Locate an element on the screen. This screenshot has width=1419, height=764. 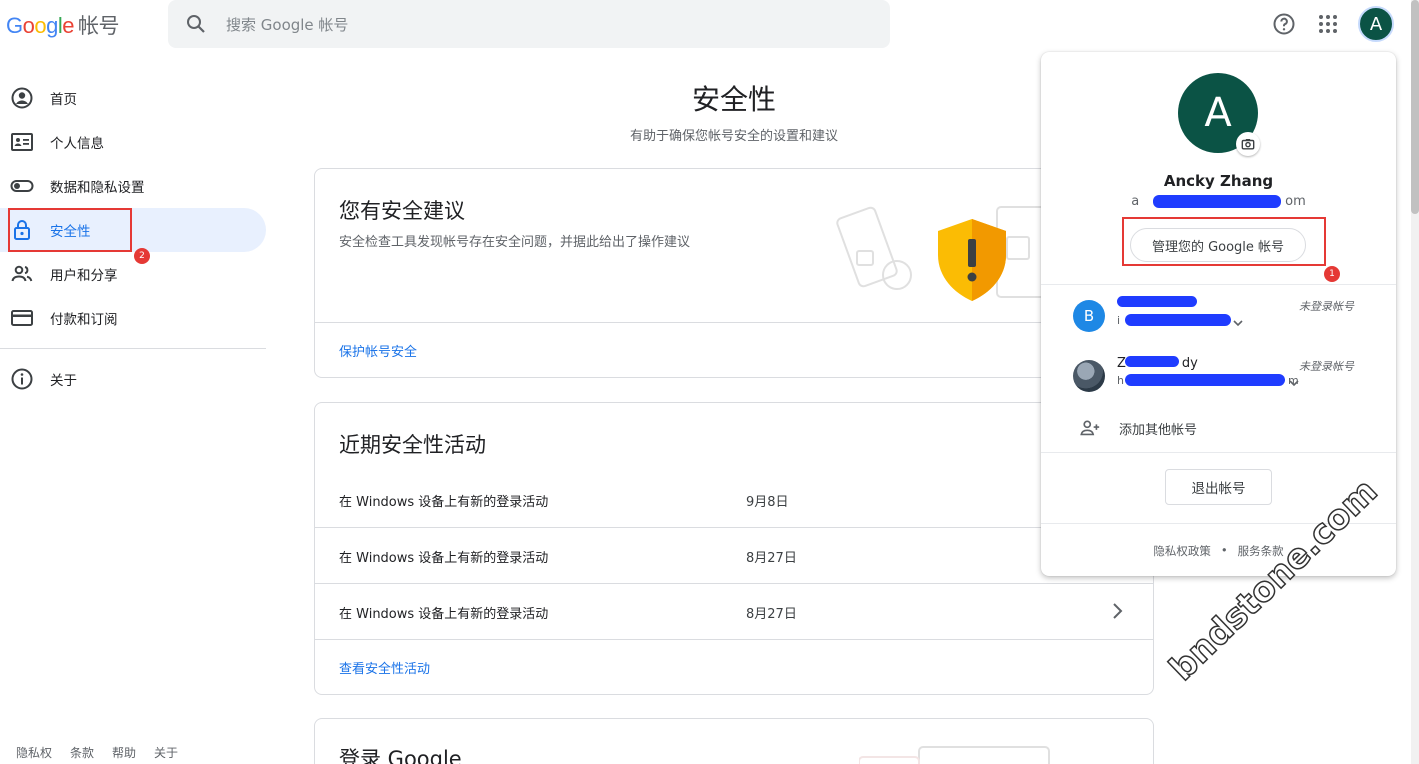
other-account-avatar-photo is located at coordinates (1089, 376).